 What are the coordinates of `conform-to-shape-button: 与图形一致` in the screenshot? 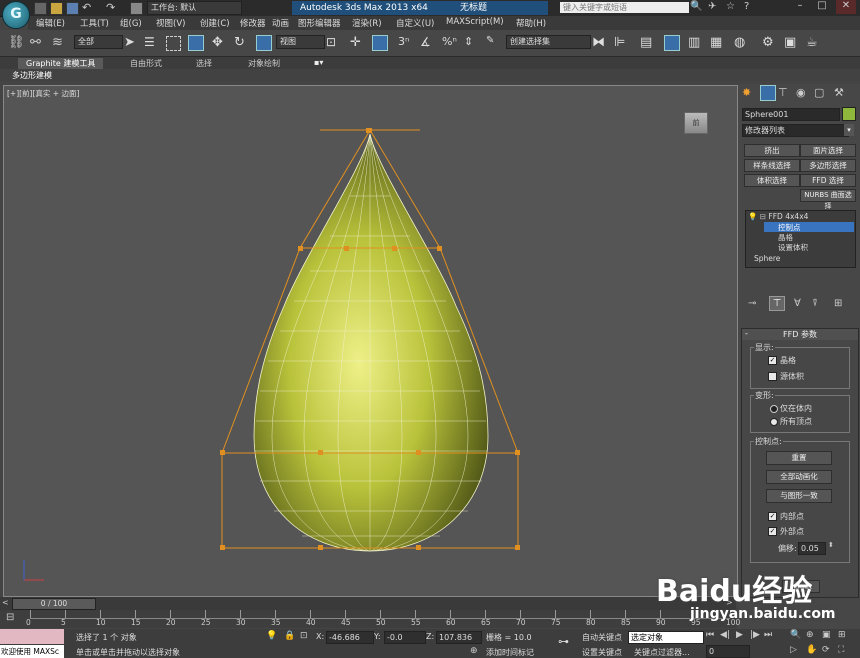 It's located at (799, 496).